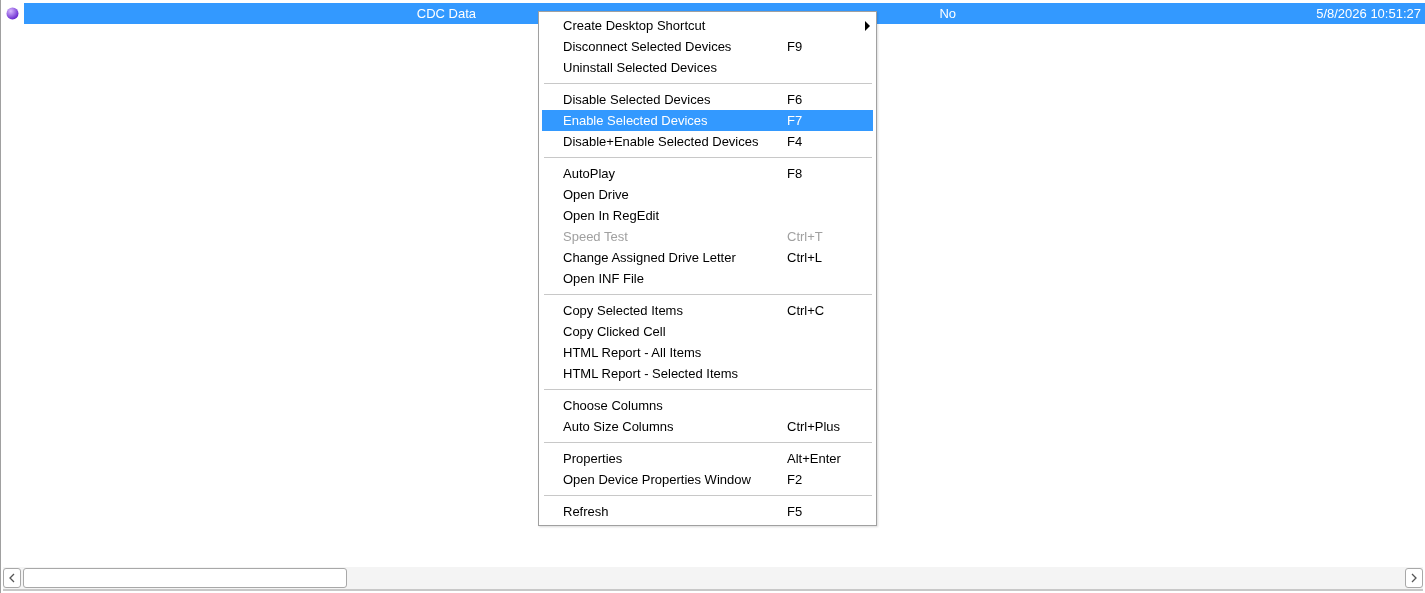 Image resolution: width=1425 pixels, height=593 pixels. Describe the element at coordinates (1368, 13) in the screenshot. I see `table-cell: 5/8/2026 10:51:27` at that location.